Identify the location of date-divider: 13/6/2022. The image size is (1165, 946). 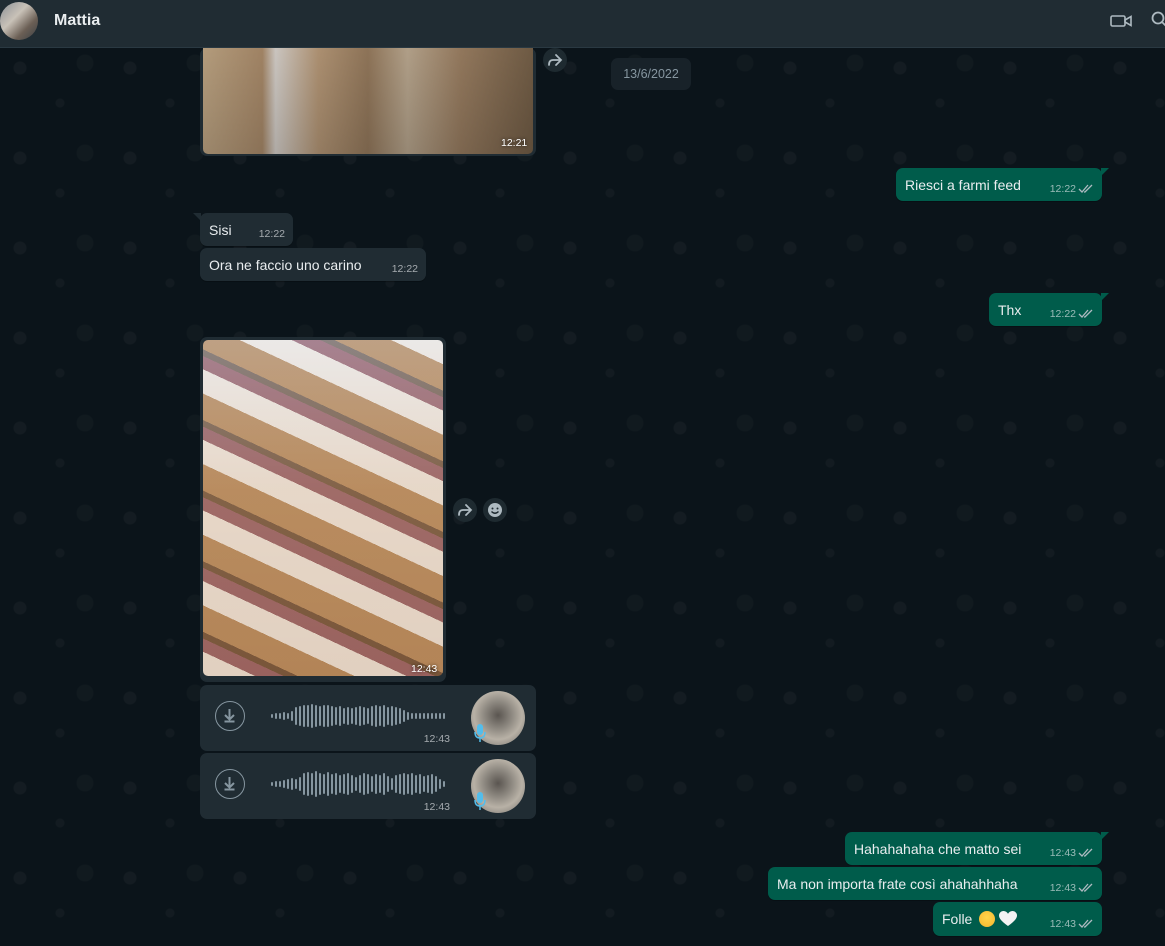
(651, 74).